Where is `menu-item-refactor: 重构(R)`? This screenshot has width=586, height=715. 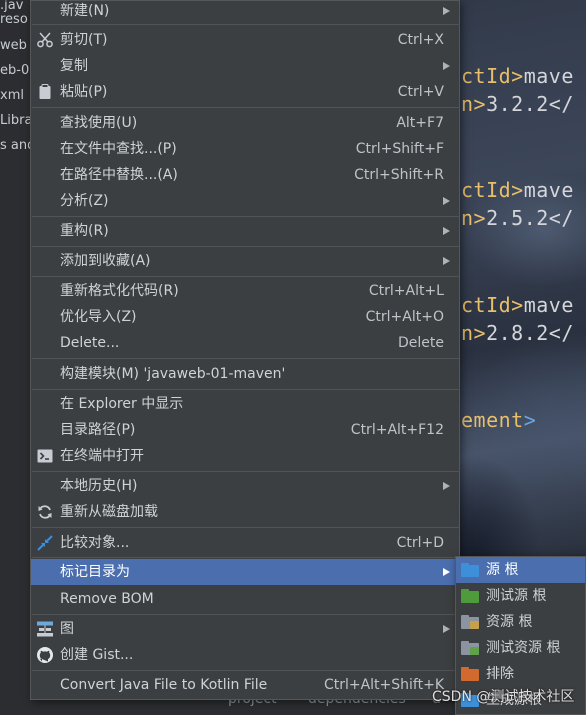
menu-item-refactor: 重构(R) is located at coordinates (245, 231).